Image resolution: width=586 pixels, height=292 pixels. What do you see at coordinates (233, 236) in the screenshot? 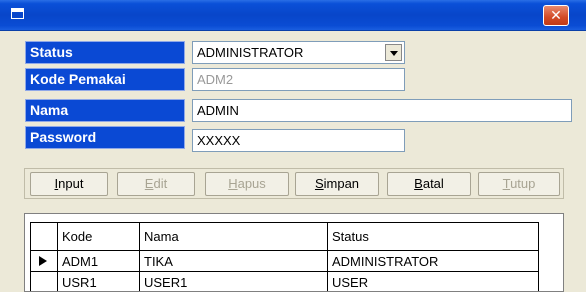
I see `column-header-nama: Nama` at bounding box center [233, 236].